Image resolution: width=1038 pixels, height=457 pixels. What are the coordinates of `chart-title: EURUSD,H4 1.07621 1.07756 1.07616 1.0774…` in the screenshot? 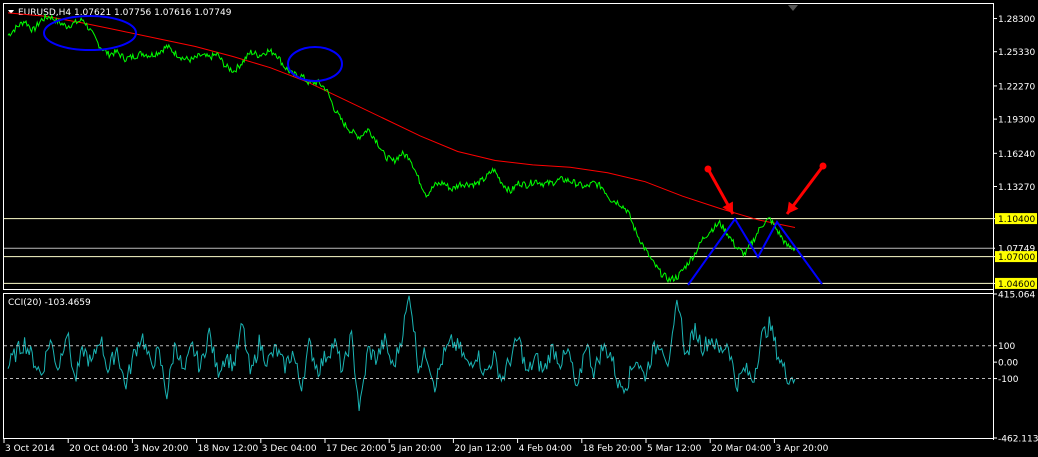 It's located at (125, 13).